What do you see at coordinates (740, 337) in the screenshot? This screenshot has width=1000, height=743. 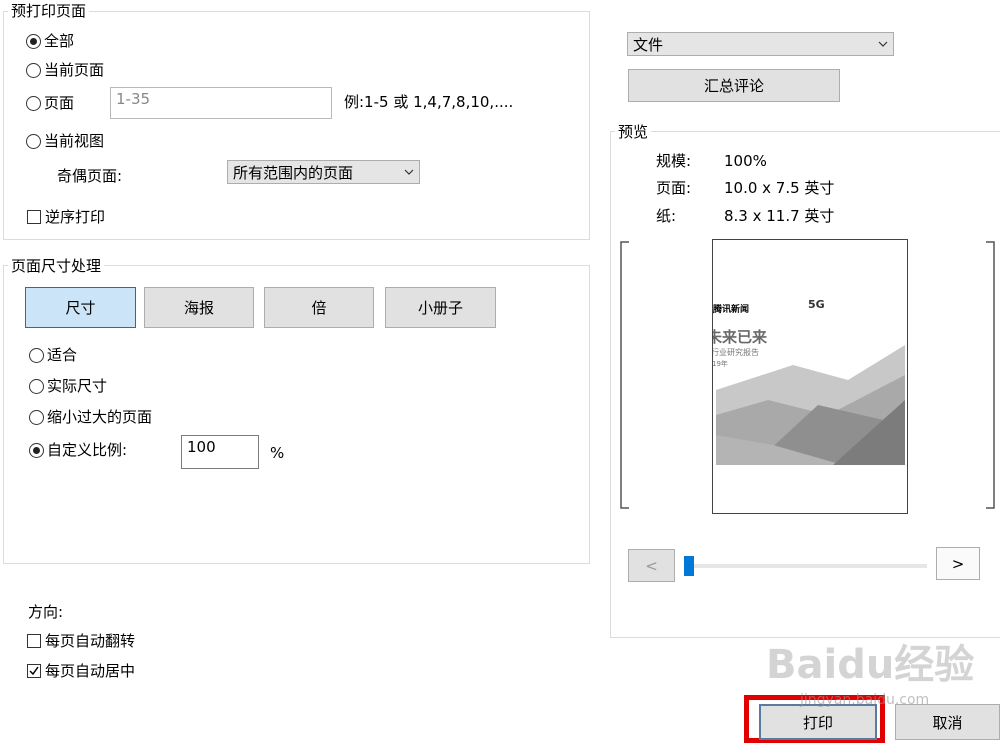 I see `preview-headline: 未来已来` at bounding box center [740, 337].